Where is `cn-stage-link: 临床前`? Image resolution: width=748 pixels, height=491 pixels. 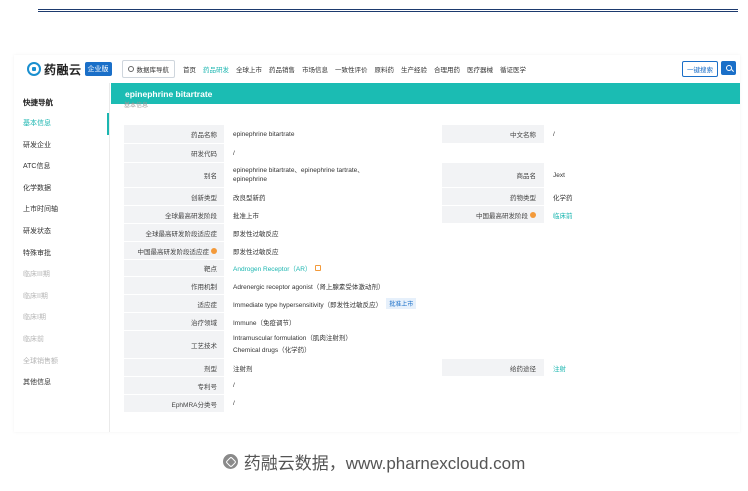 cn-stage-link: 临床前 is located at coordinates (634, 214).